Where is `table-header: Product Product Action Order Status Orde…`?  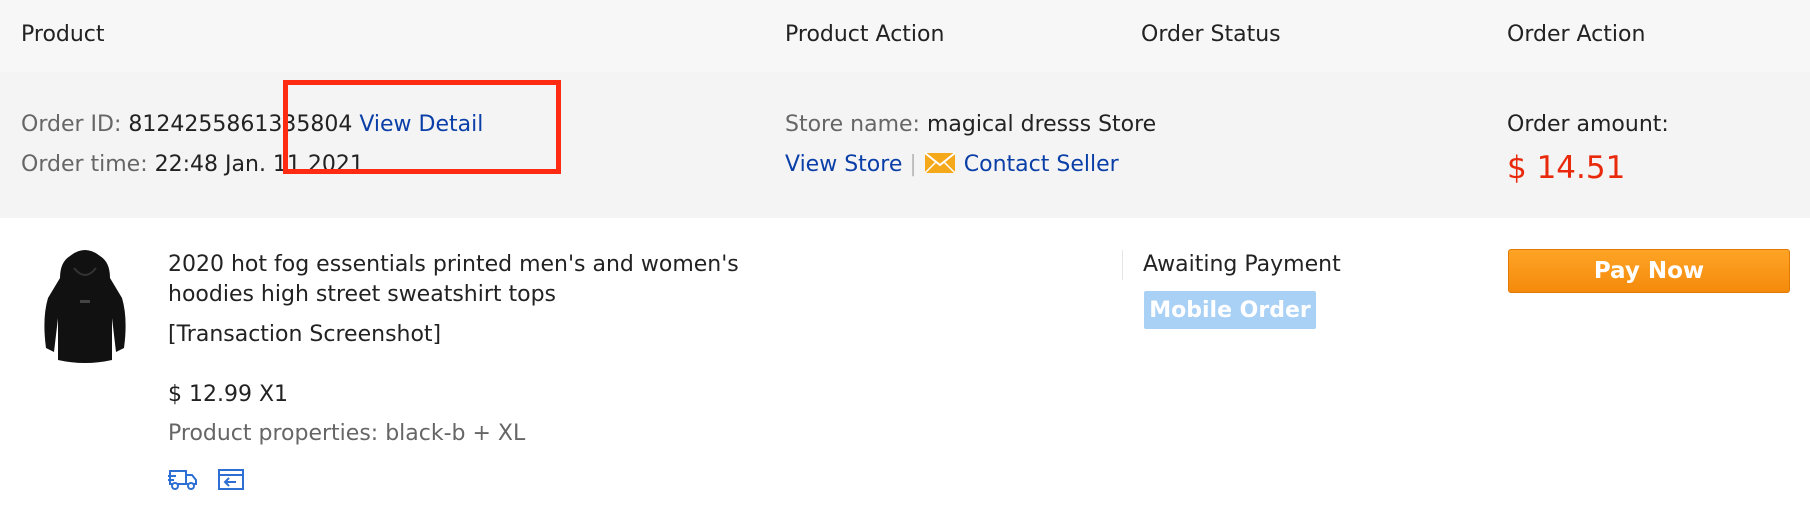 table-header: Product Product Action Order Status Orde… is located at coordinates (905, 36).